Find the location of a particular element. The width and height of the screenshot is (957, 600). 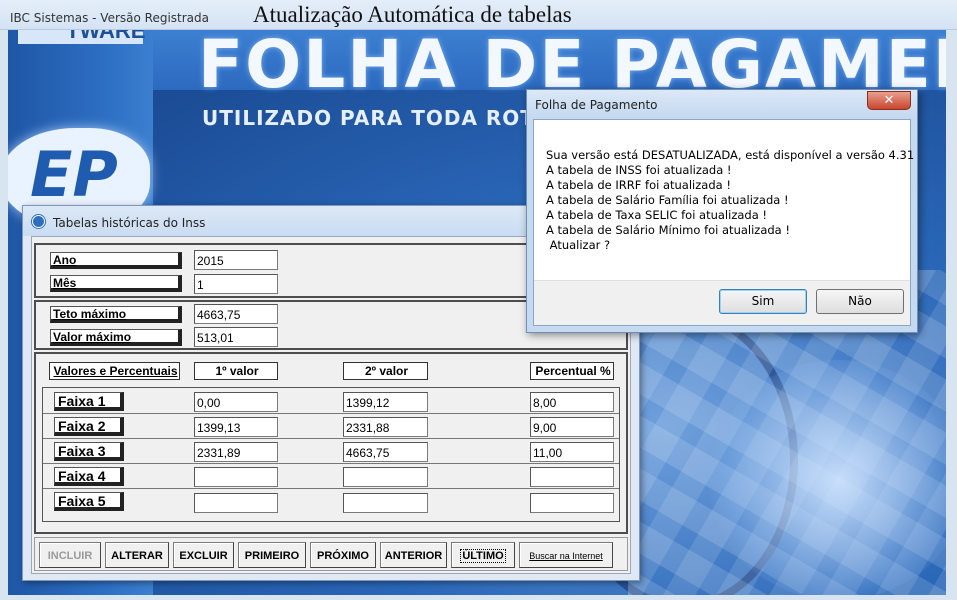

dialog-titlebar: Folha de Pagamento is located at coordinates (722, 104).